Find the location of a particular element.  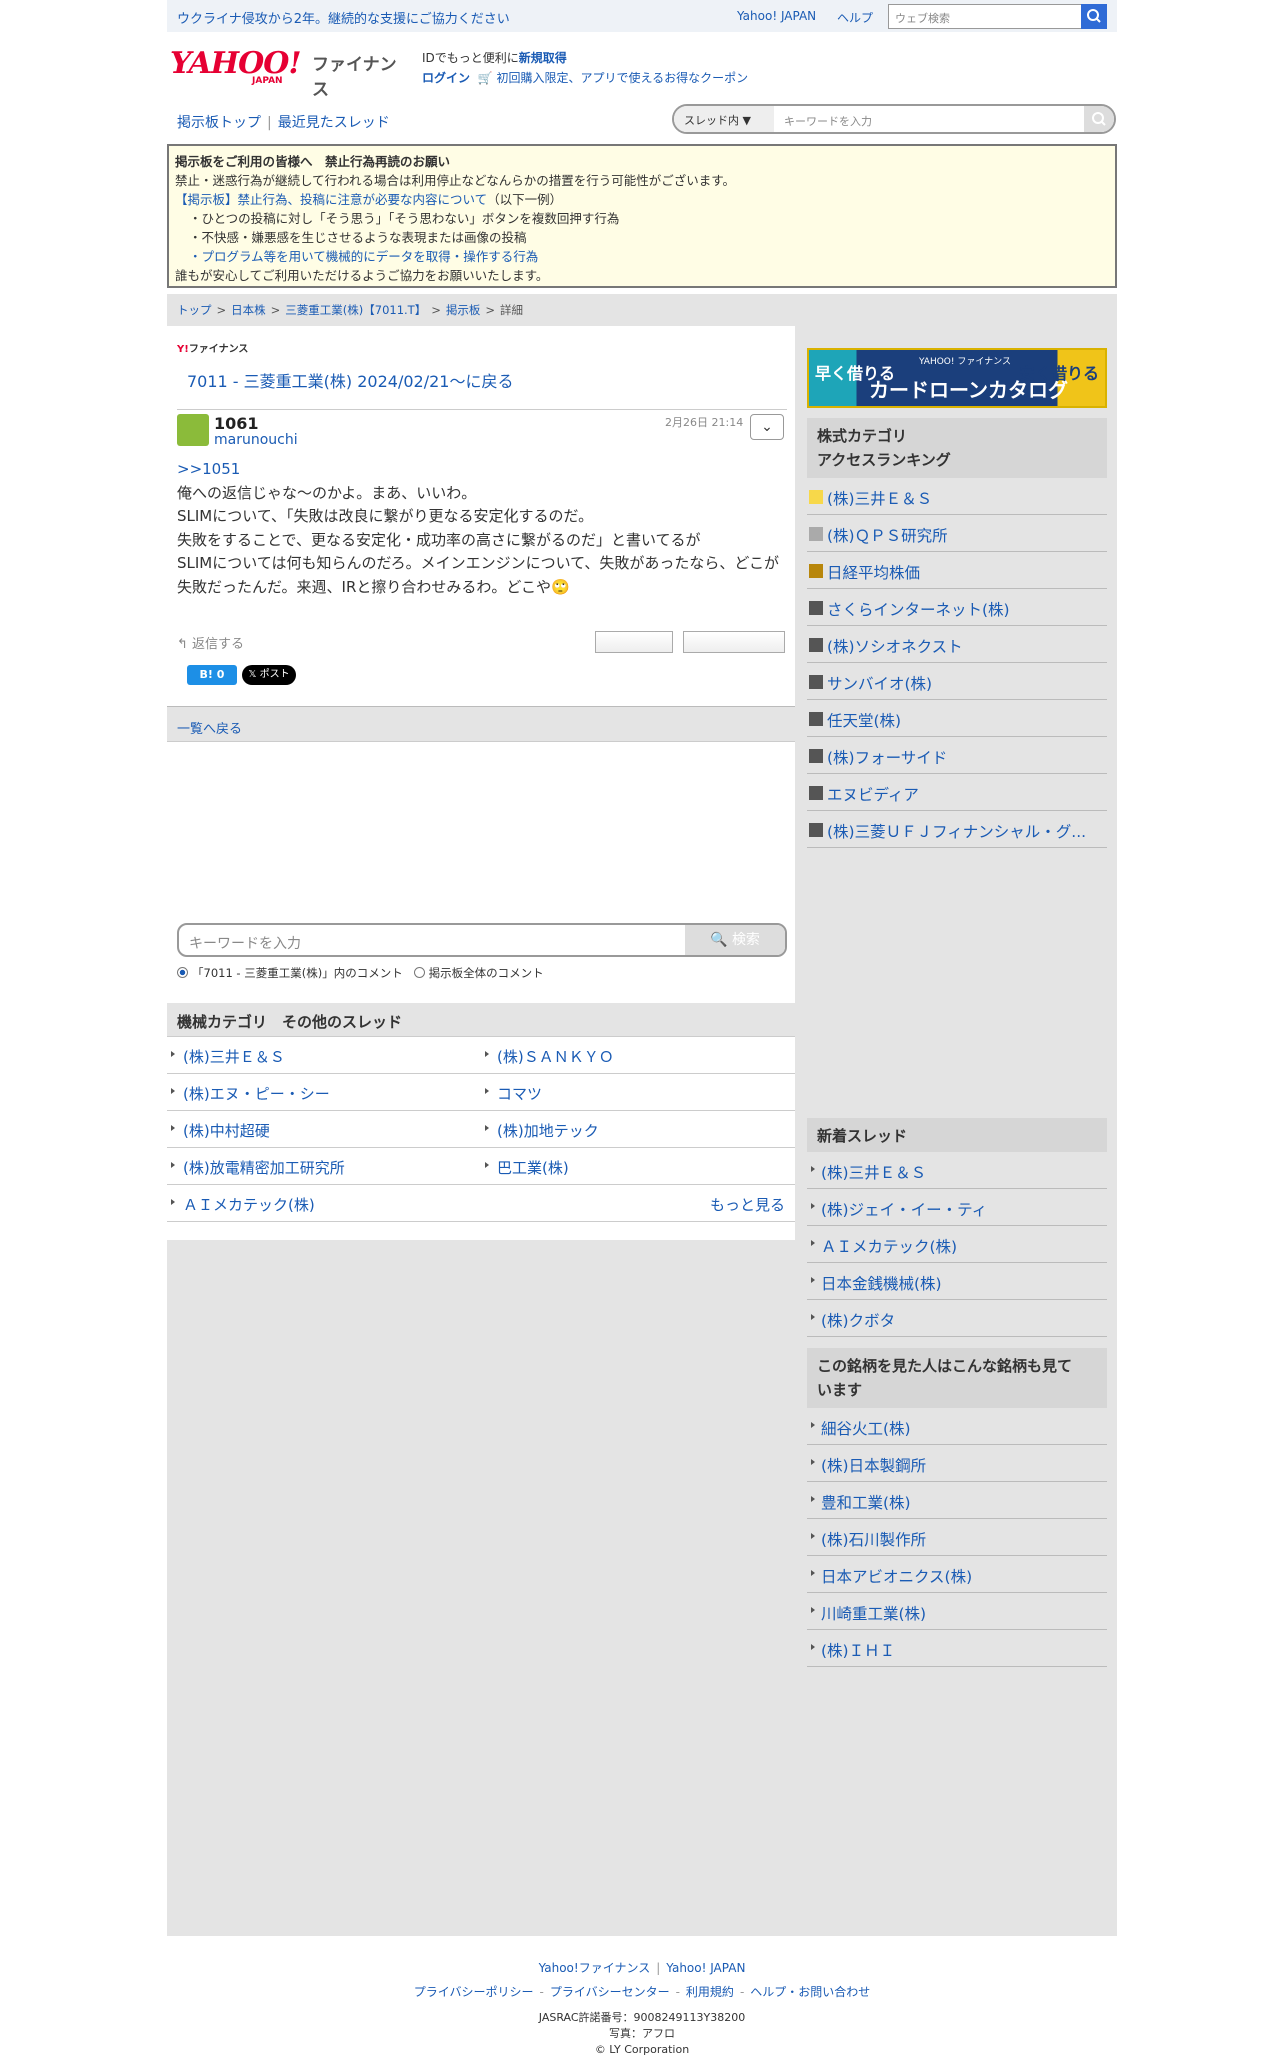

also-viewed-link: (株)ＩＨＩ is located at coordinates (858, 1650).